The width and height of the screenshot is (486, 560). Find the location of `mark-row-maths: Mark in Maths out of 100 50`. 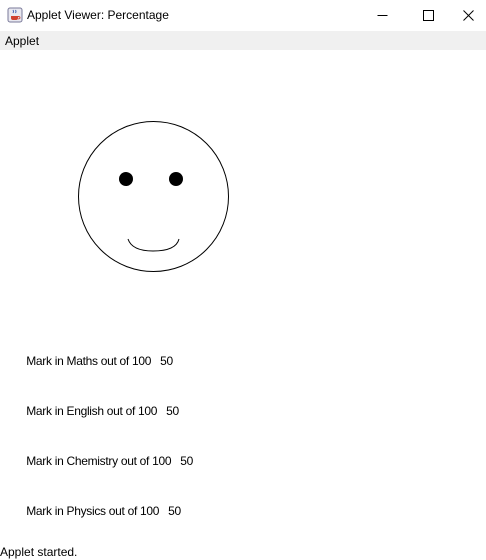

mark-row-maths: Mark in Maths out of 100 50 is located at coordinates (90, 361).